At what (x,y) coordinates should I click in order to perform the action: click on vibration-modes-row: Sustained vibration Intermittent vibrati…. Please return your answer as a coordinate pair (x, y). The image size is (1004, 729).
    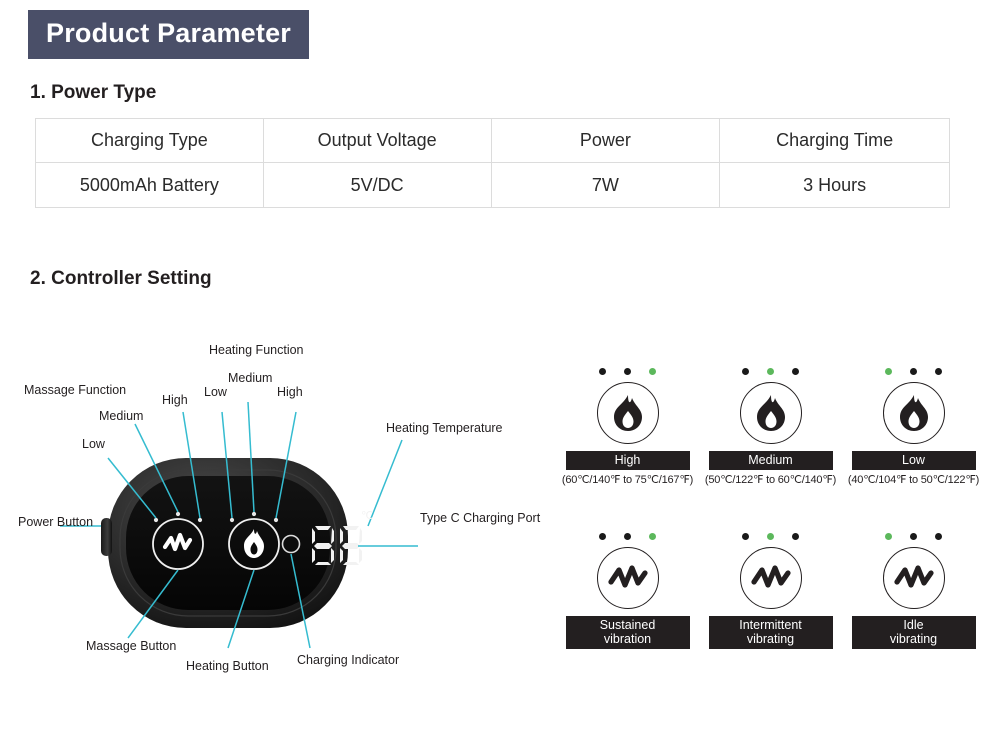
    Looking at the image, I should click on (770, 591).